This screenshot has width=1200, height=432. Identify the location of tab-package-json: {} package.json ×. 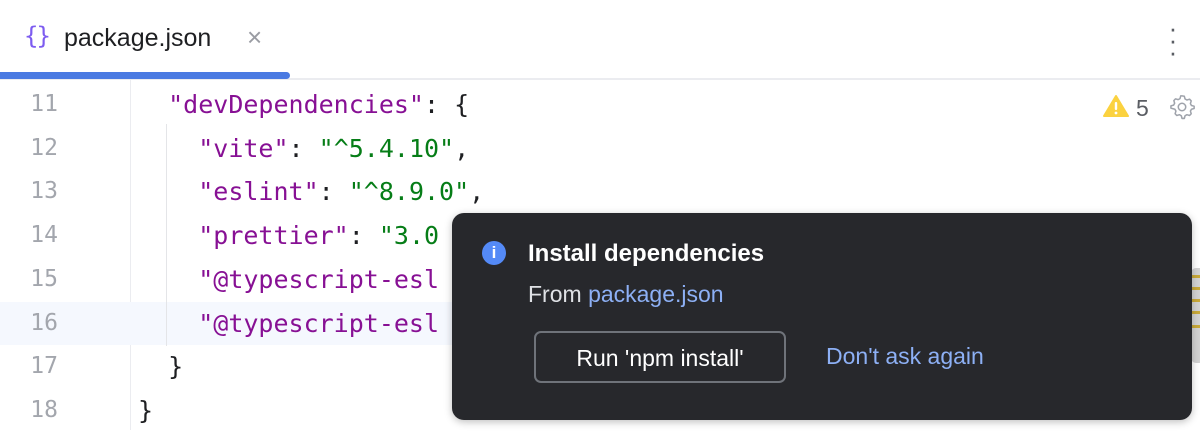
(145, 39).